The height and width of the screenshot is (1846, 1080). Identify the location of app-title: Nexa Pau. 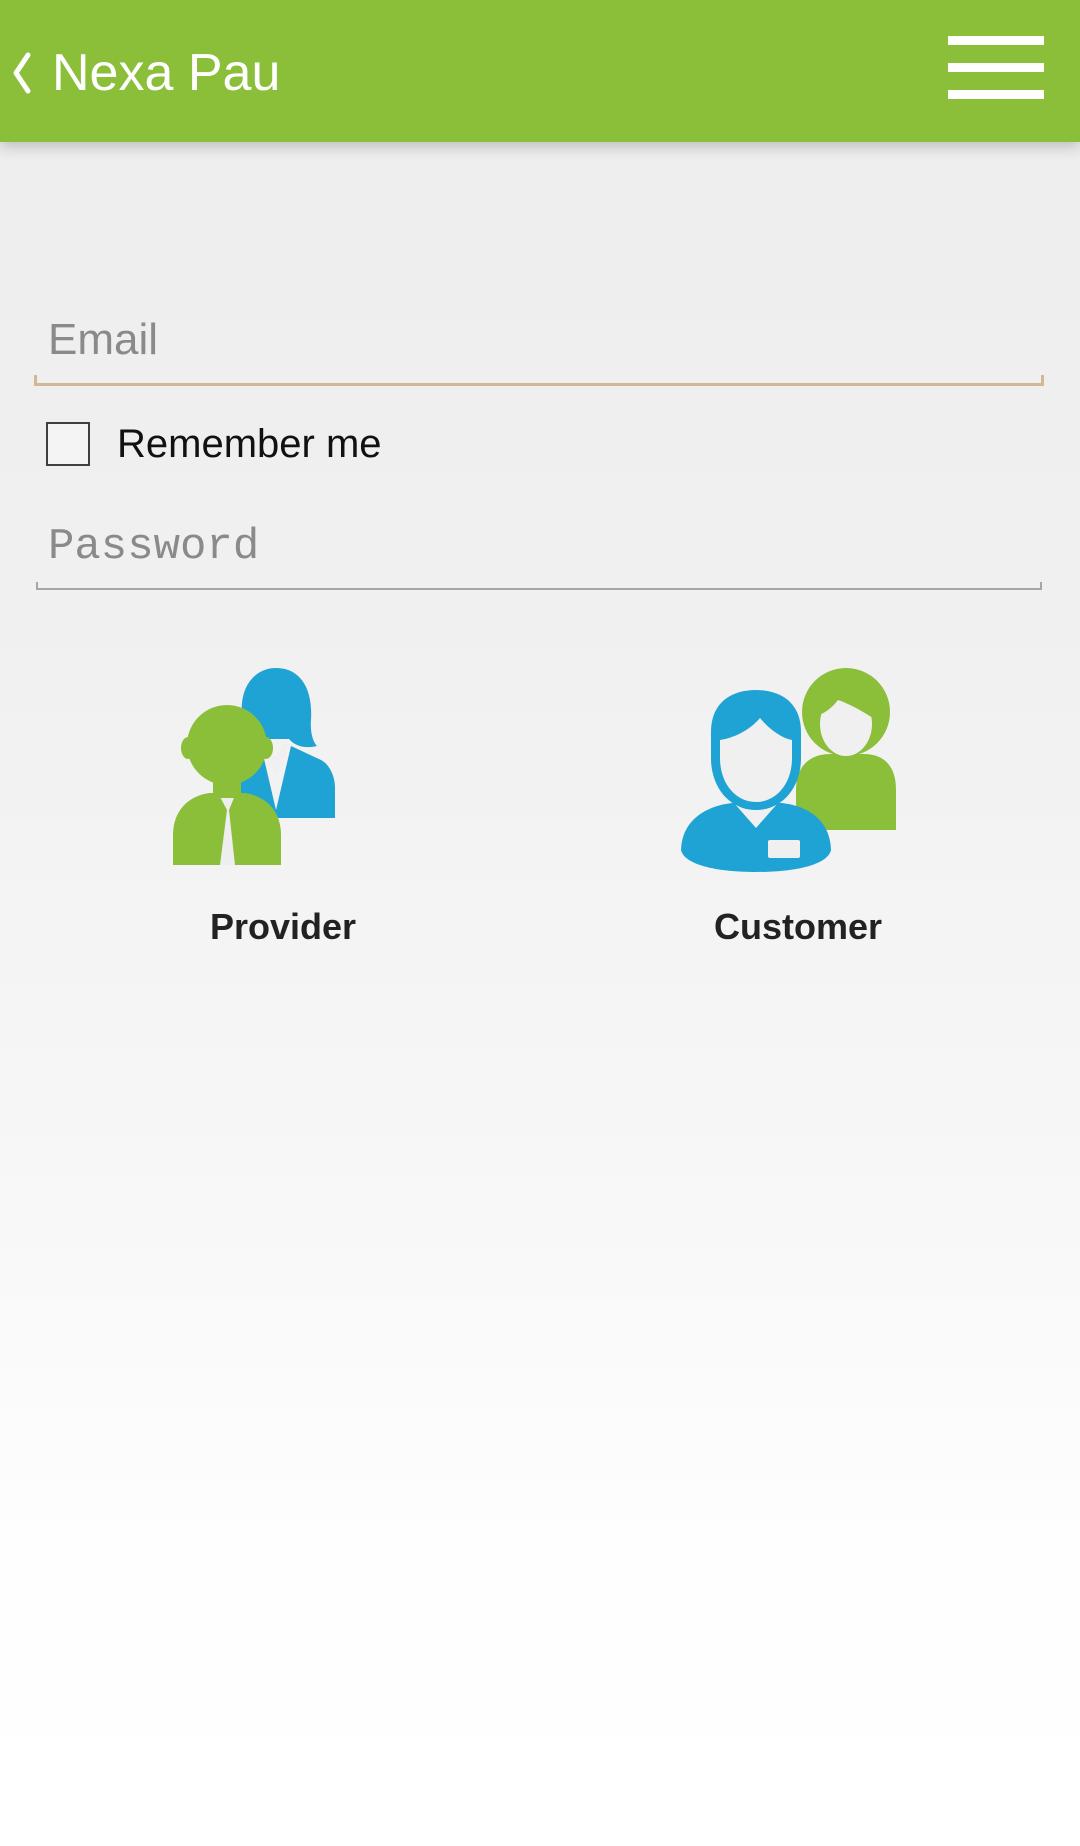
(166, 73).